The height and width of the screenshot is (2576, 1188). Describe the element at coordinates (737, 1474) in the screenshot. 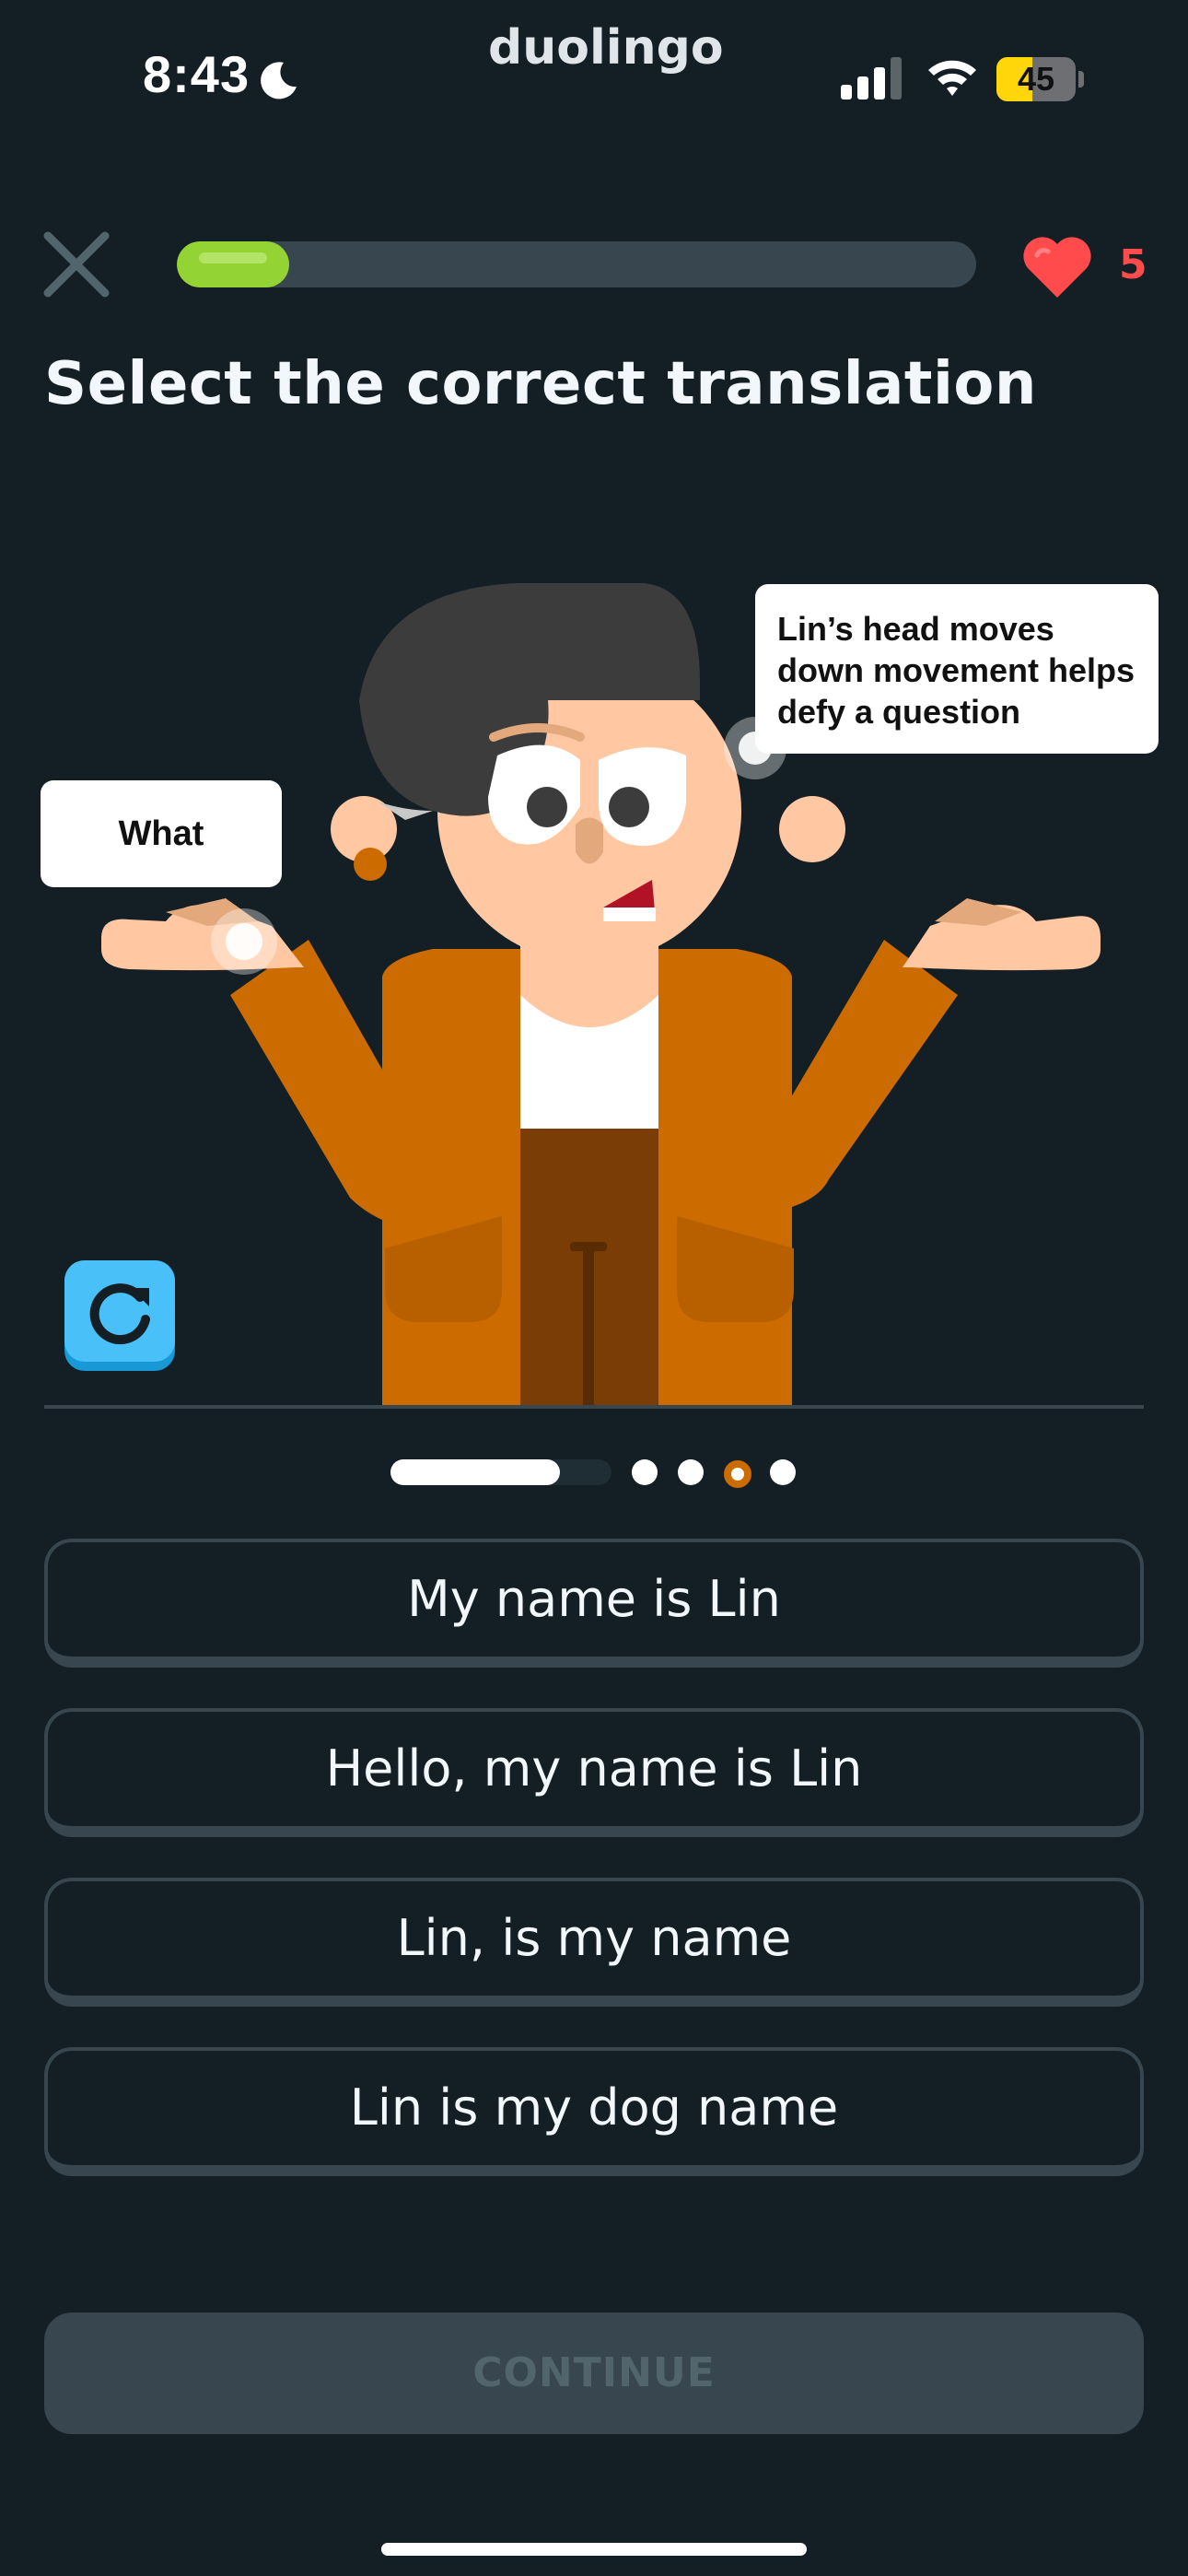

I see `pager-dot-active` at that location.